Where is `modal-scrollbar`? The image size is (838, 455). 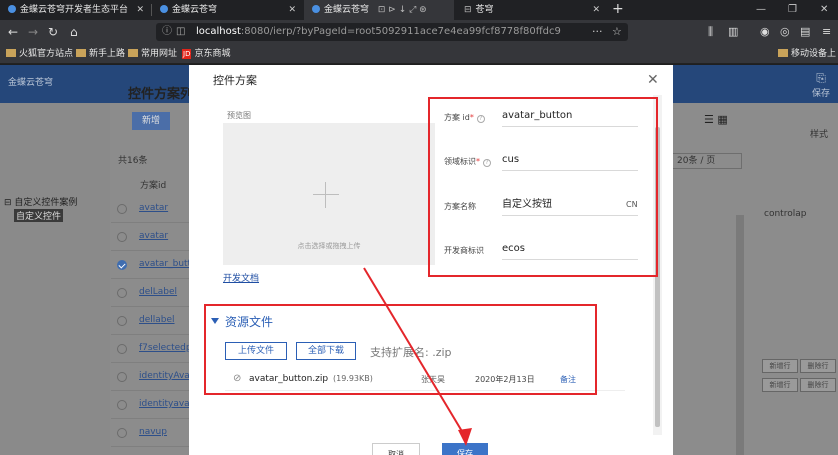
modal-scrollbar is located at coordinates (657, 277).